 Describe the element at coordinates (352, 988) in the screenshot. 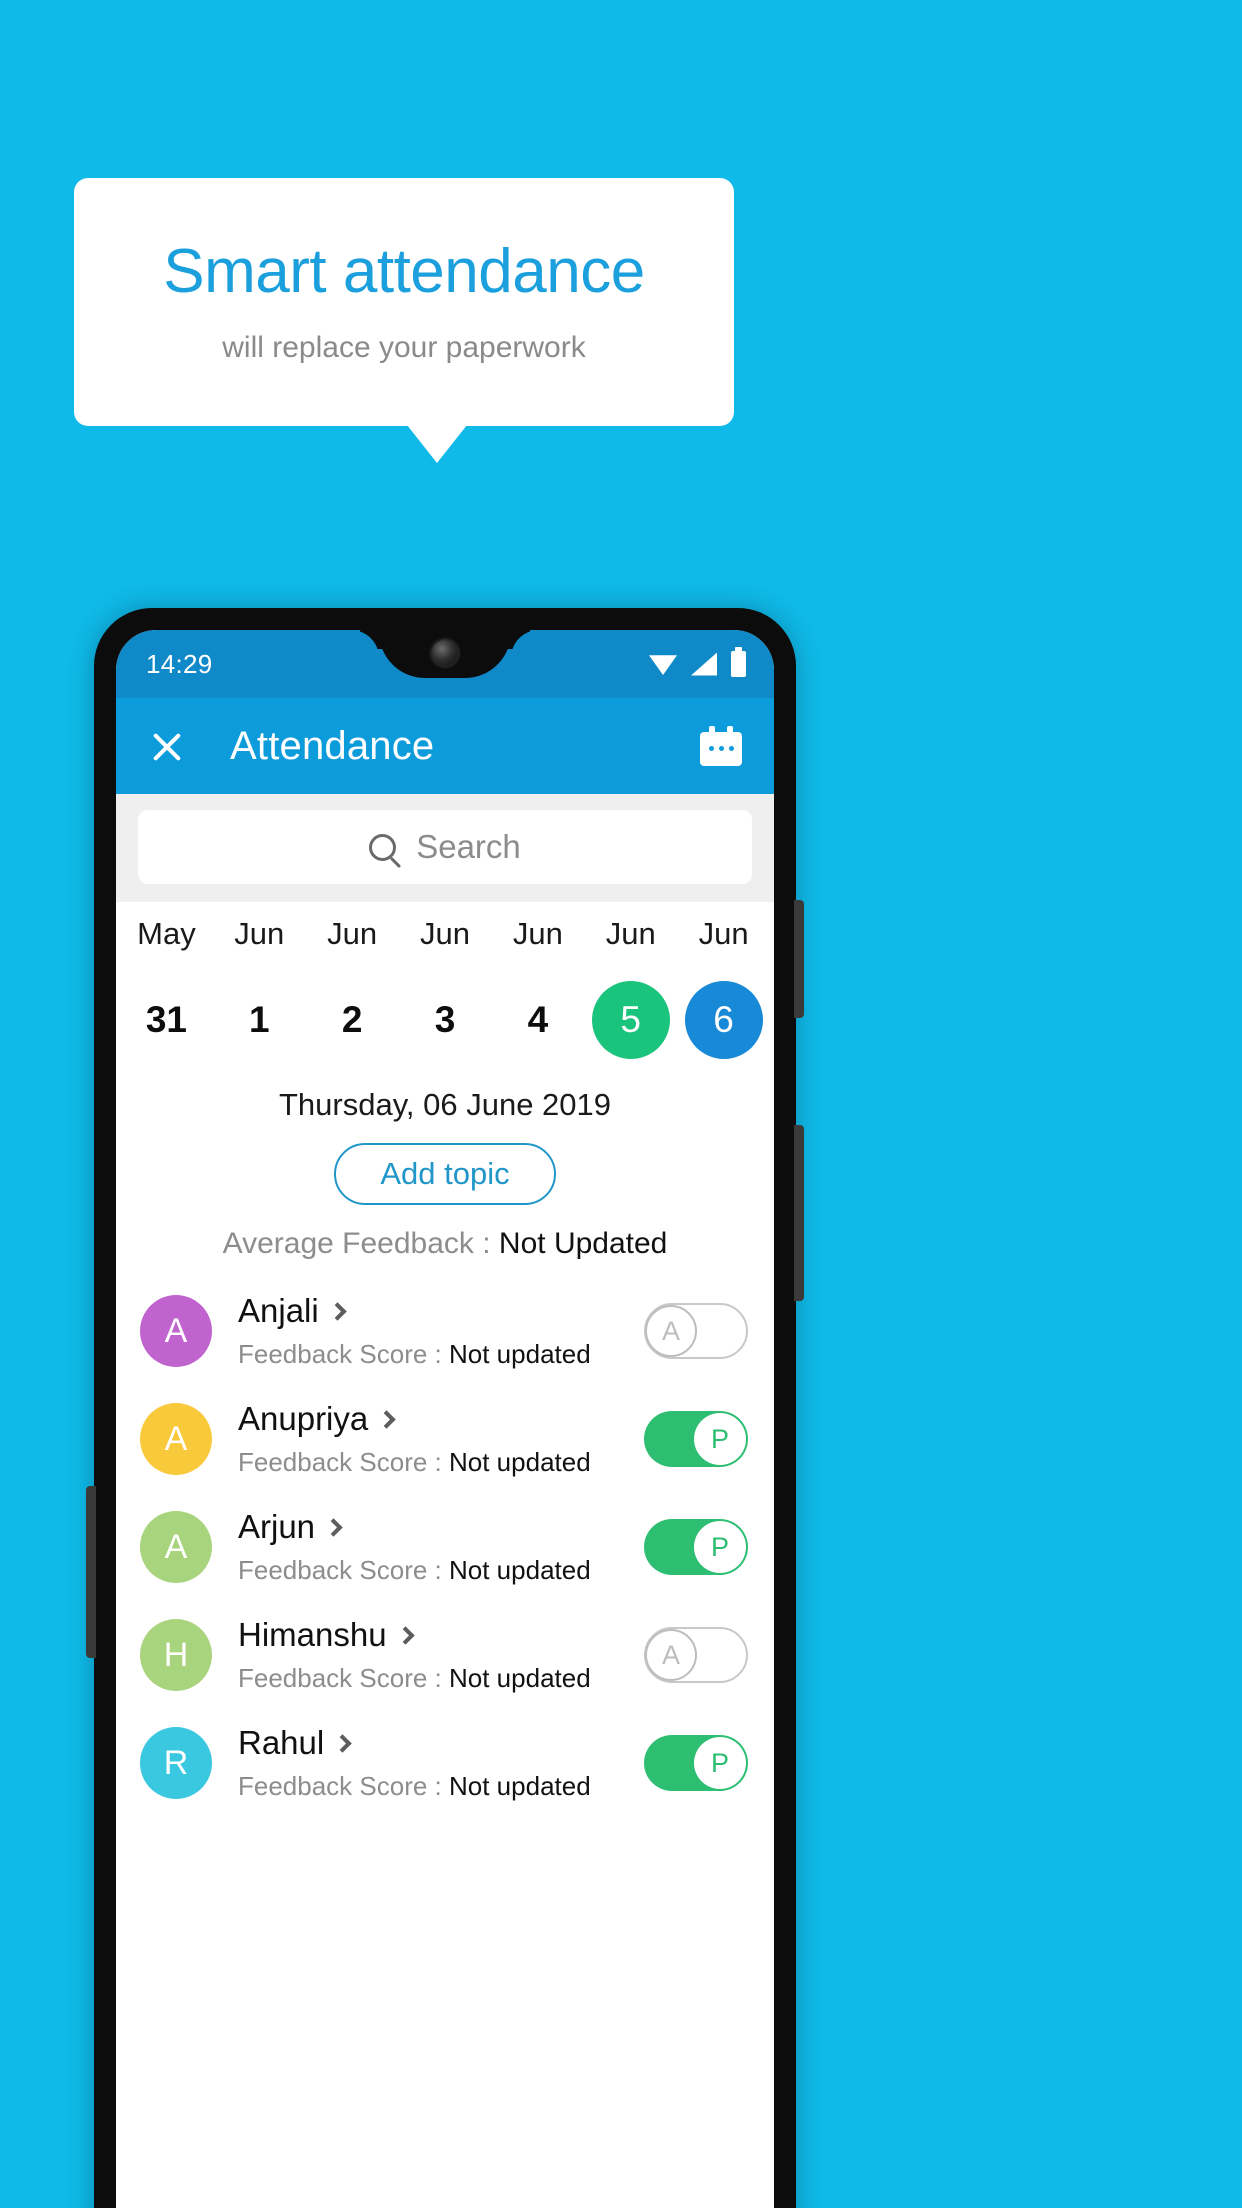

I see `date-cell: Jun 2` at that location.